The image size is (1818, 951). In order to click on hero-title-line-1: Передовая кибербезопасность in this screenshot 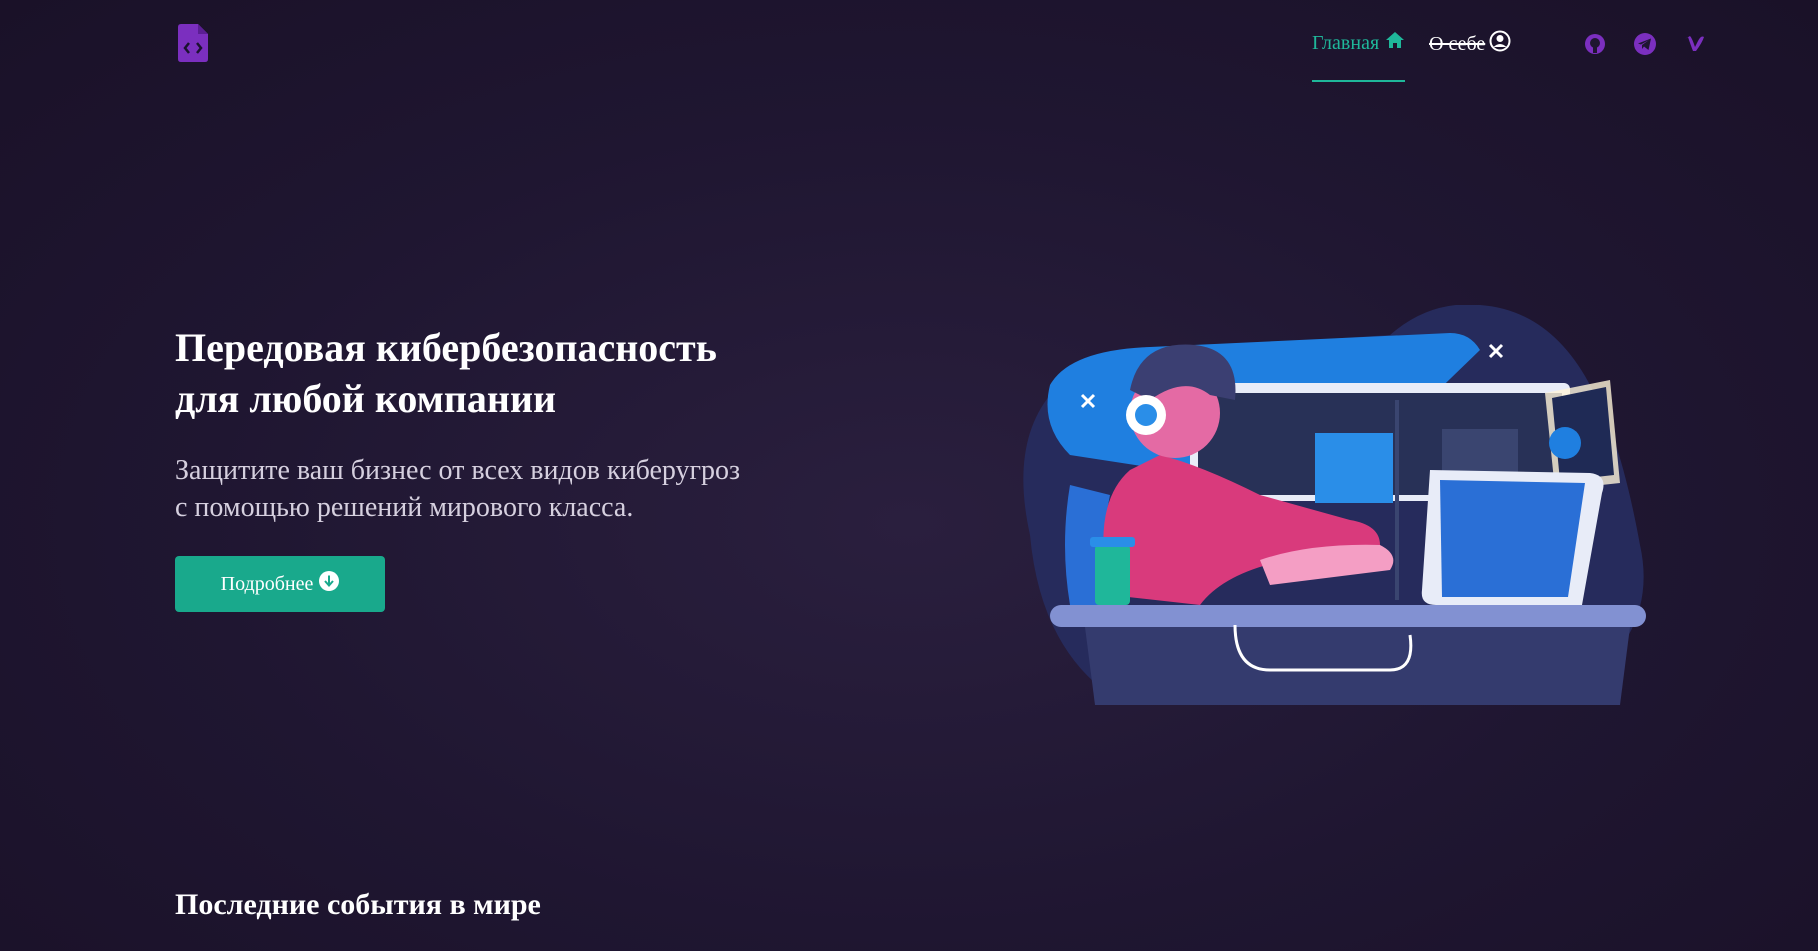, I will do `click(446, 347)`.